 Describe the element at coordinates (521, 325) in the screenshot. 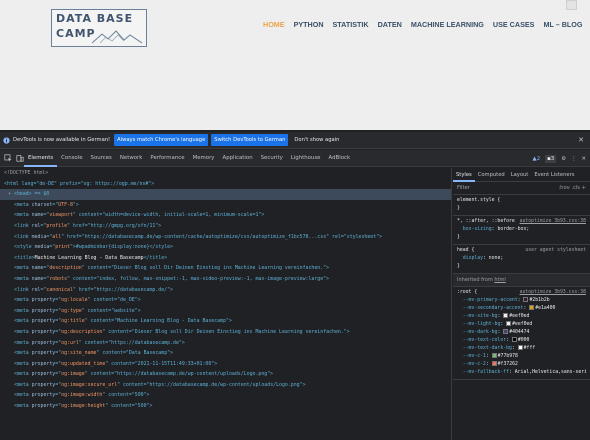

I see `css-variable-row: --mv-light-bg: #eef0ed` at that location.